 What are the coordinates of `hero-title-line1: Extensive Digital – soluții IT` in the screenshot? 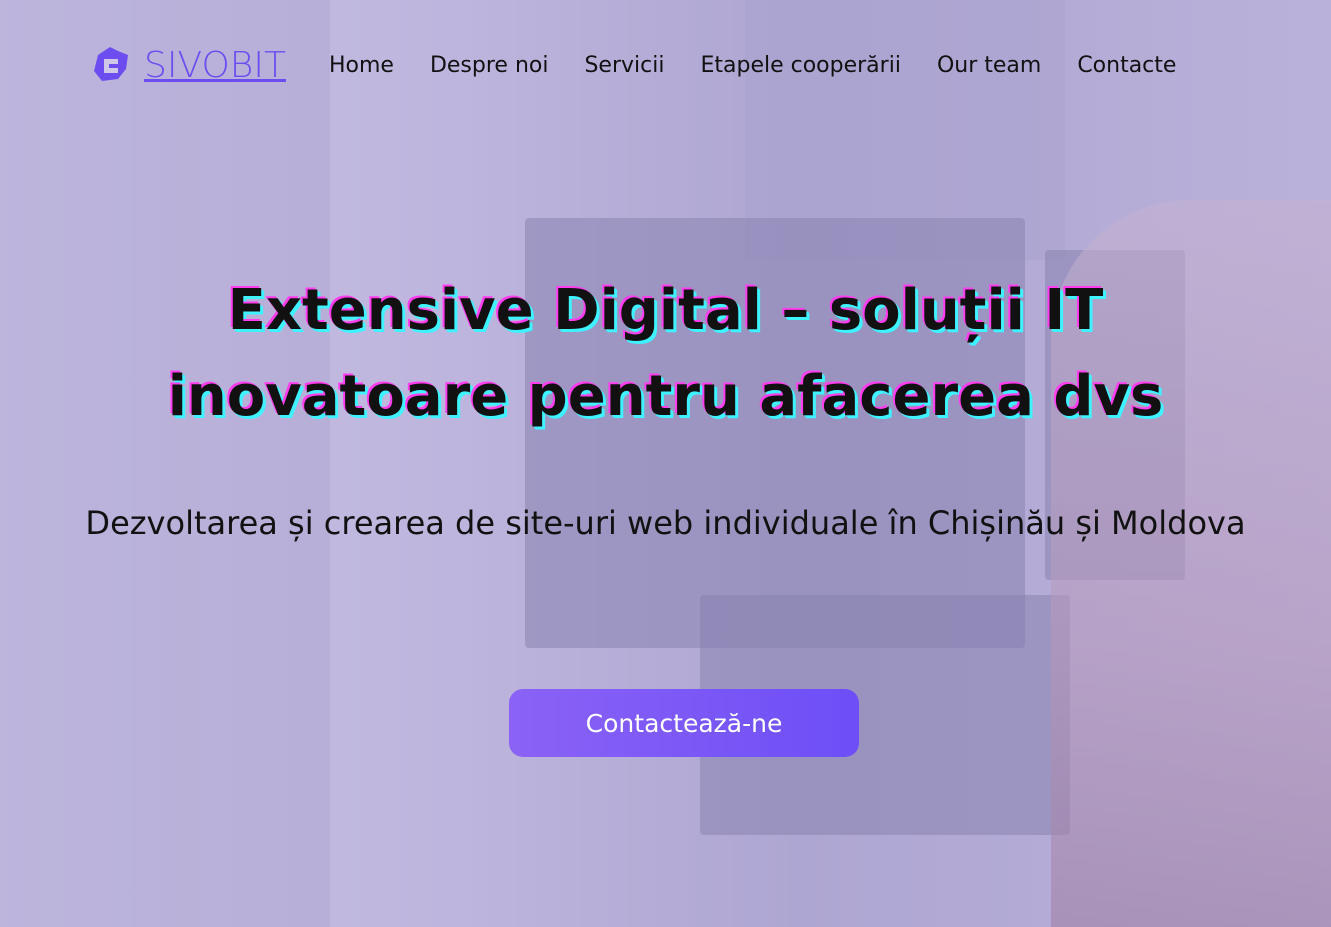 It's located at (665, 310).